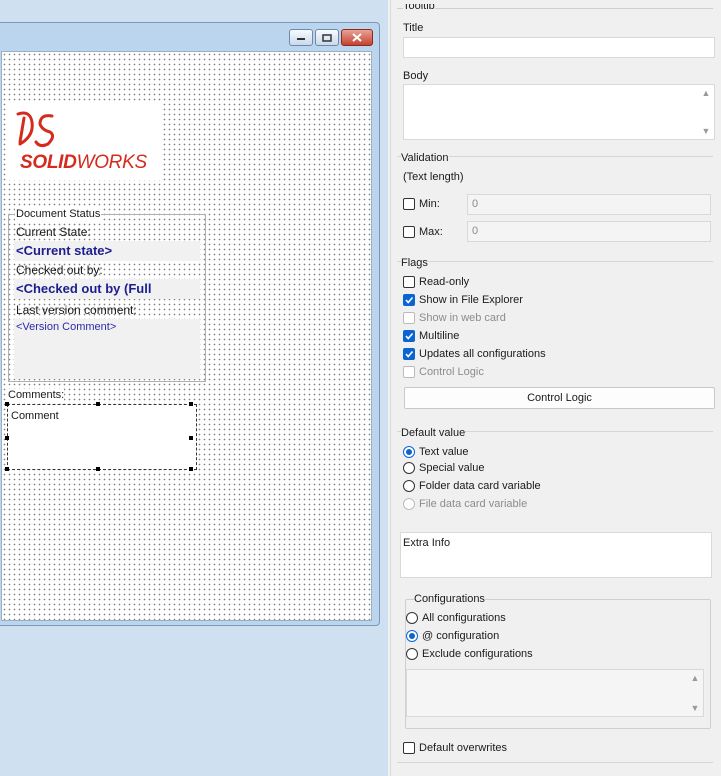 The height and width of the screenshot is (776, 721). I want to click on flag-show-in-web-card: Show in web card, so click(454, 318).